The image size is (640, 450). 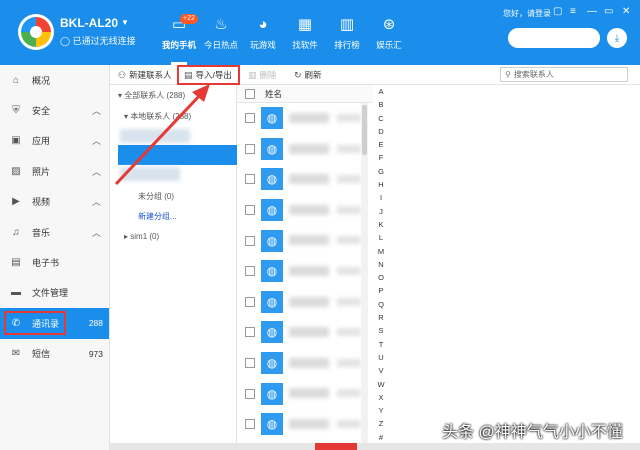 I want to click on alphabet-index-letter: S, so click(x=381, y=330).